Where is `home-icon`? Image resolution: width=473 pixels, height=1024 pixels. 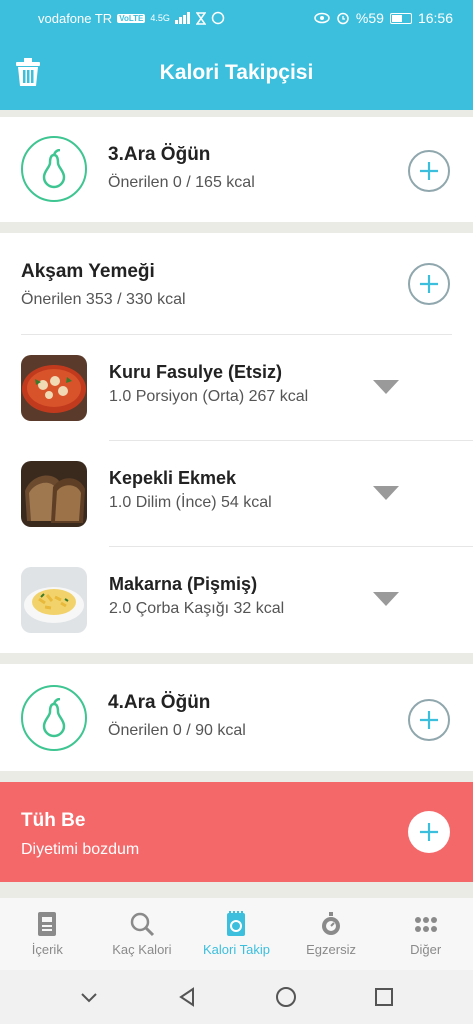
home-icon is located at coordinates (286, 997).